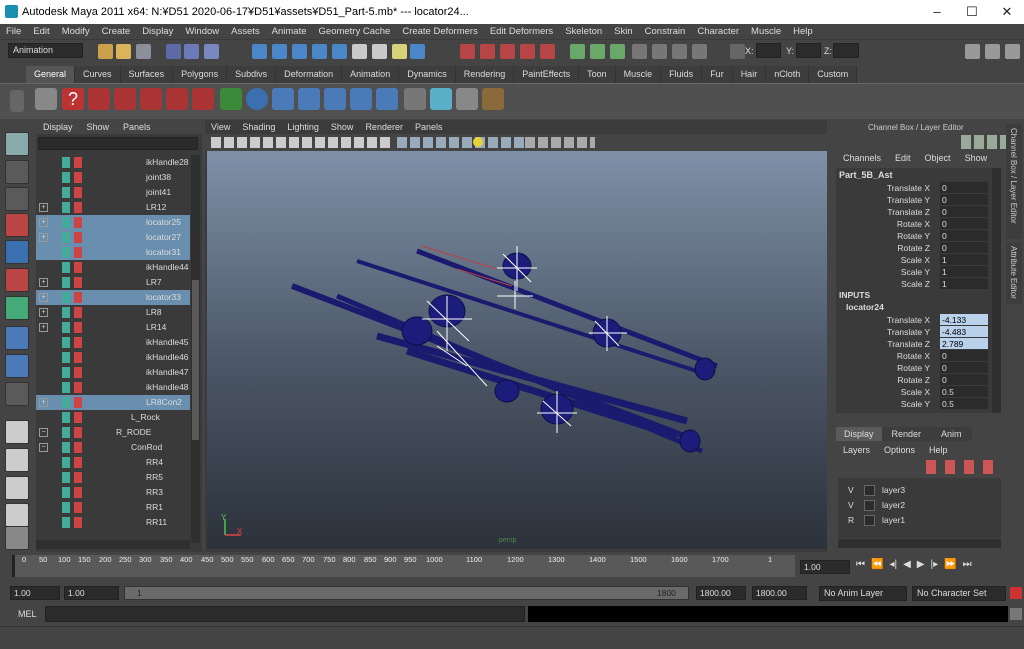 The image size is (1024, 649). Describe the element at coordinates (371, 74) in the screenshot. I see `shelf-tab-animation: Animation` at that location.